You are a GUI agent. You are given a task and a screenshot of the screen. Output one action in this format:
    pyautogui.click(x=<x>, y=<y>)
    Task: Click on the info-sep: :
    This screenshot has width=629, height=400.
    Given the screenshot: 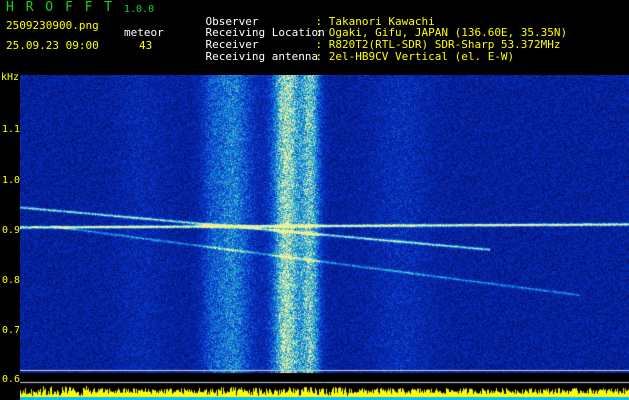 What is the action you would take?
    pyautogui.click(x=319, y=56)
    